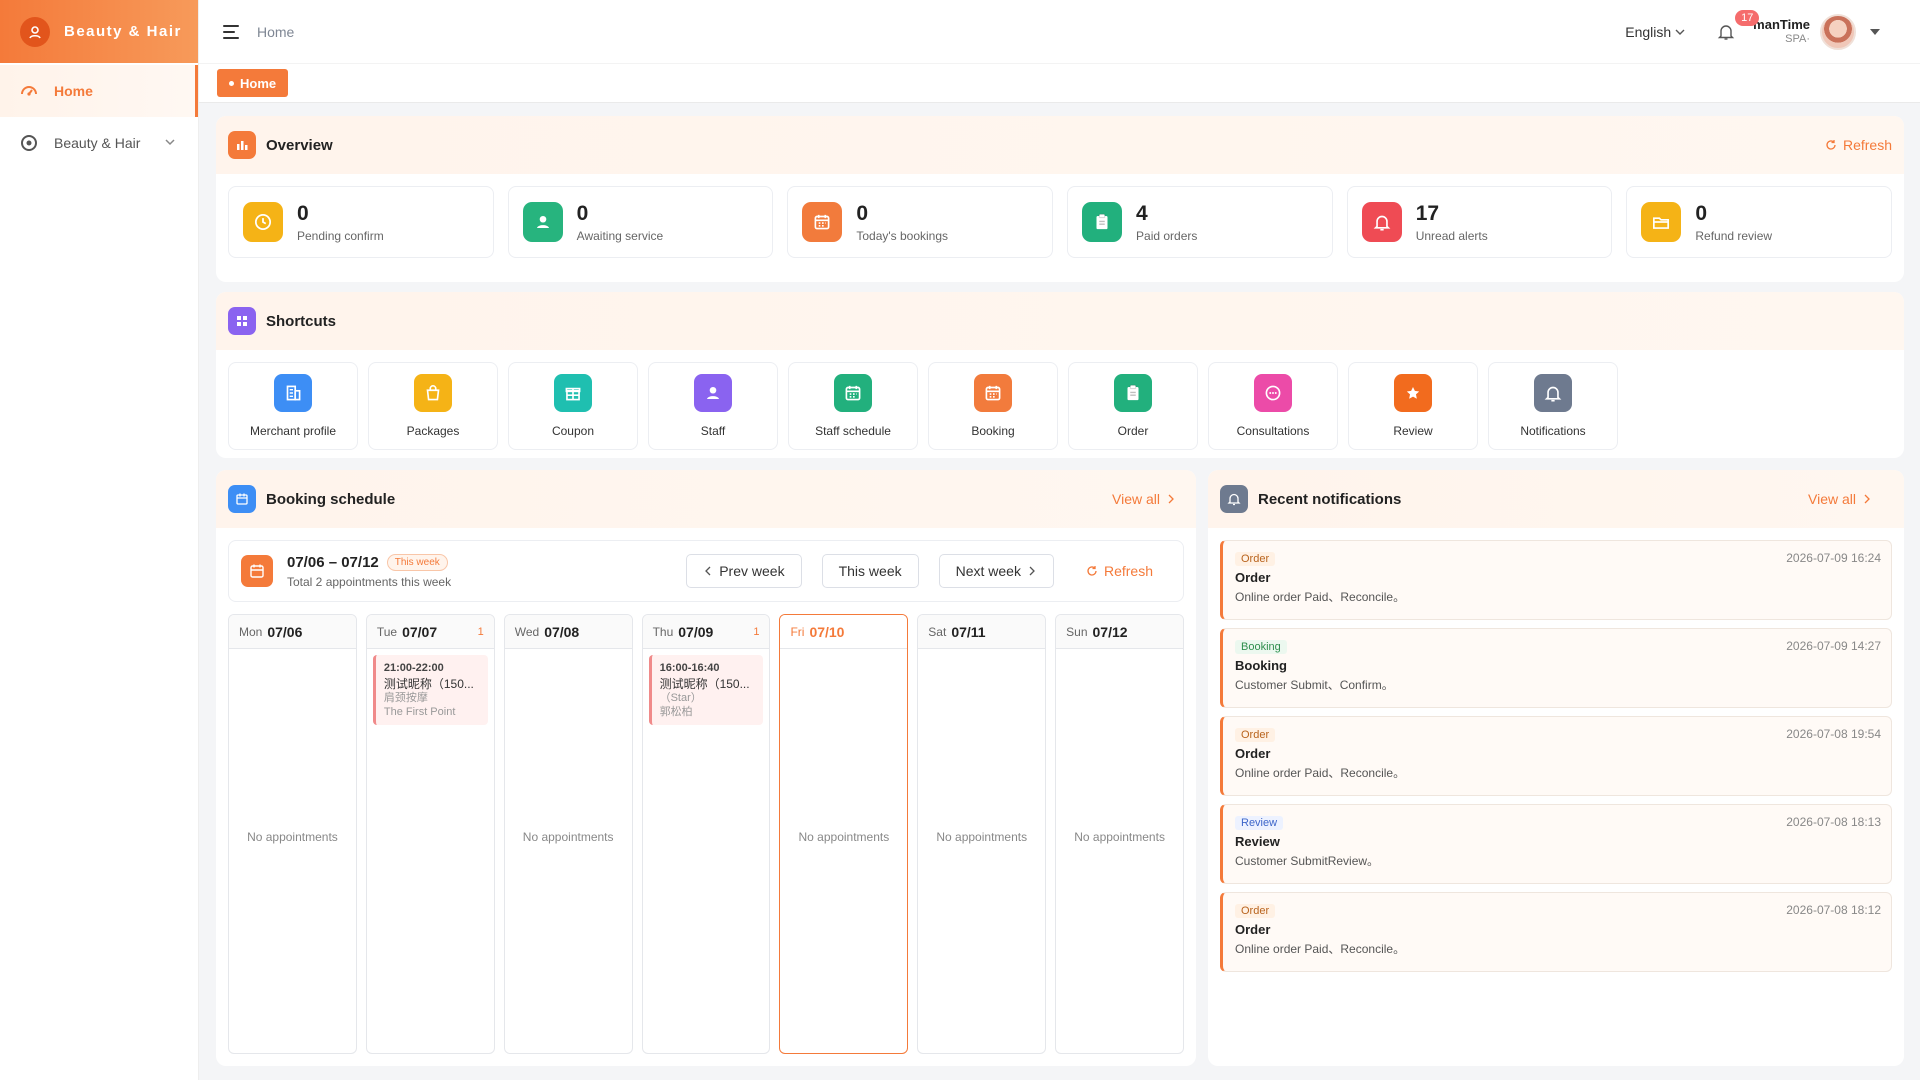 Image resolution: width=1920 pixels, height=1080 pixels. I want to click on prev-week-label: Prev week, so click(752, 571).